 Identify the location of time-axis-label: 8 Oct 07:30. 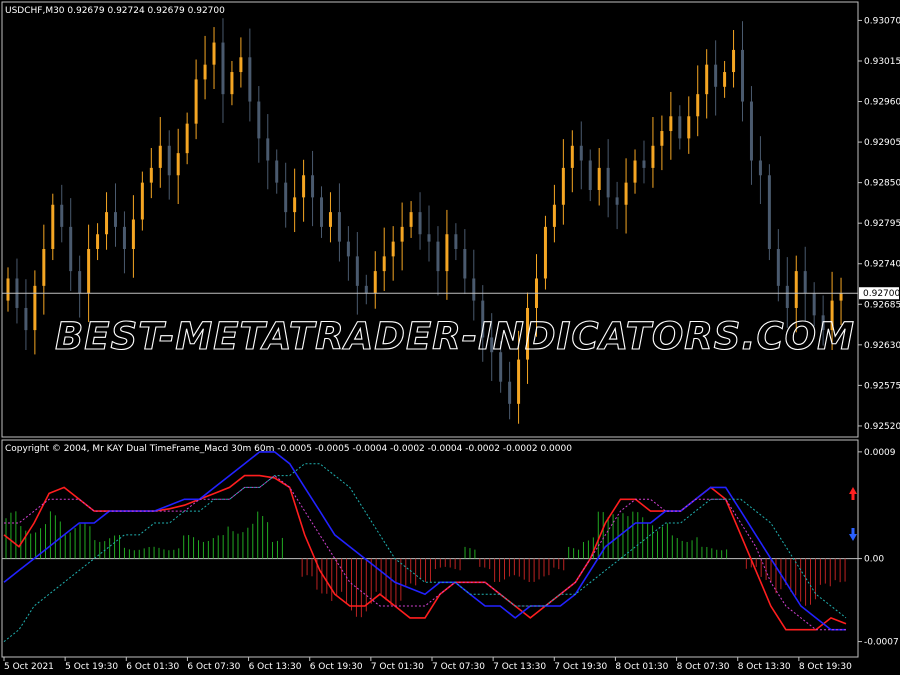
(703, 667).